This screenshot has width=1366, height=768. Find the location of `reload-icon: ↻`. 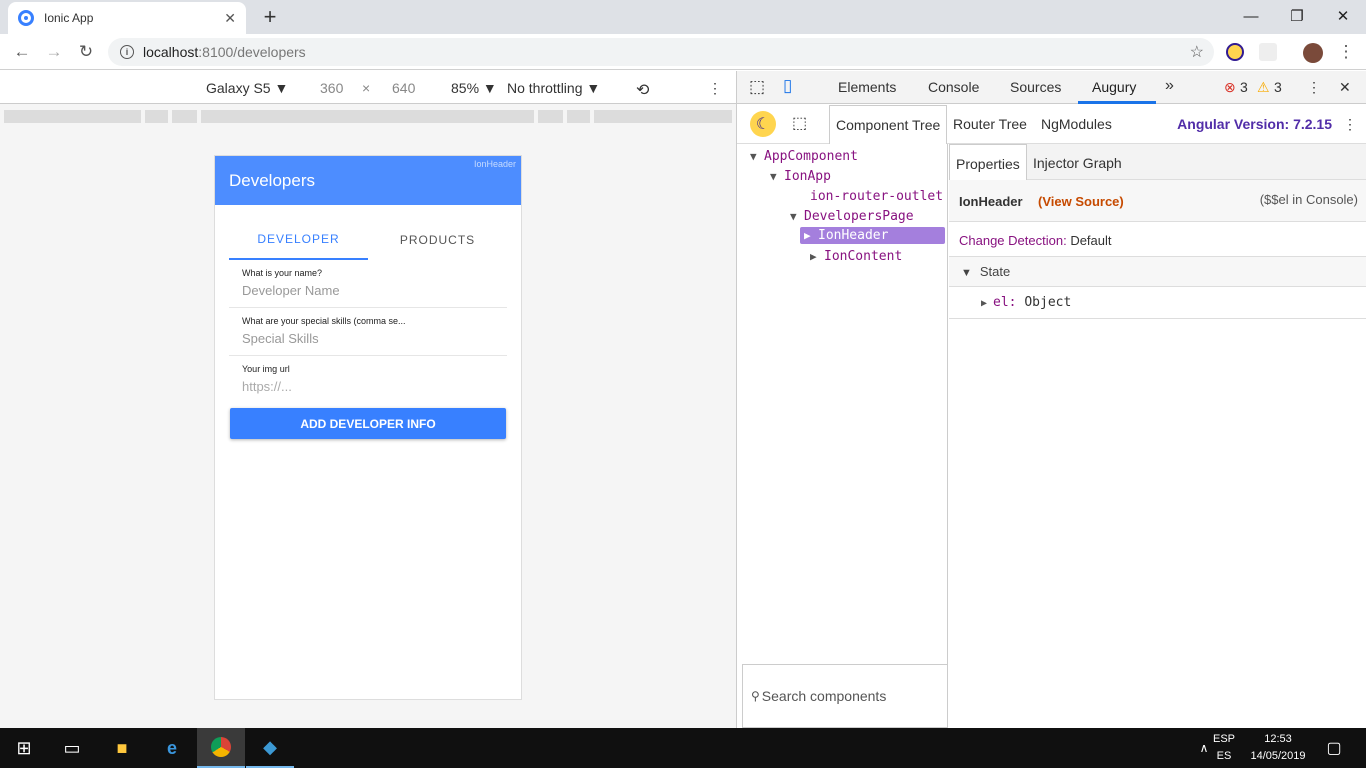

reload-icon: ↻ is located at coordinates (86, 52).